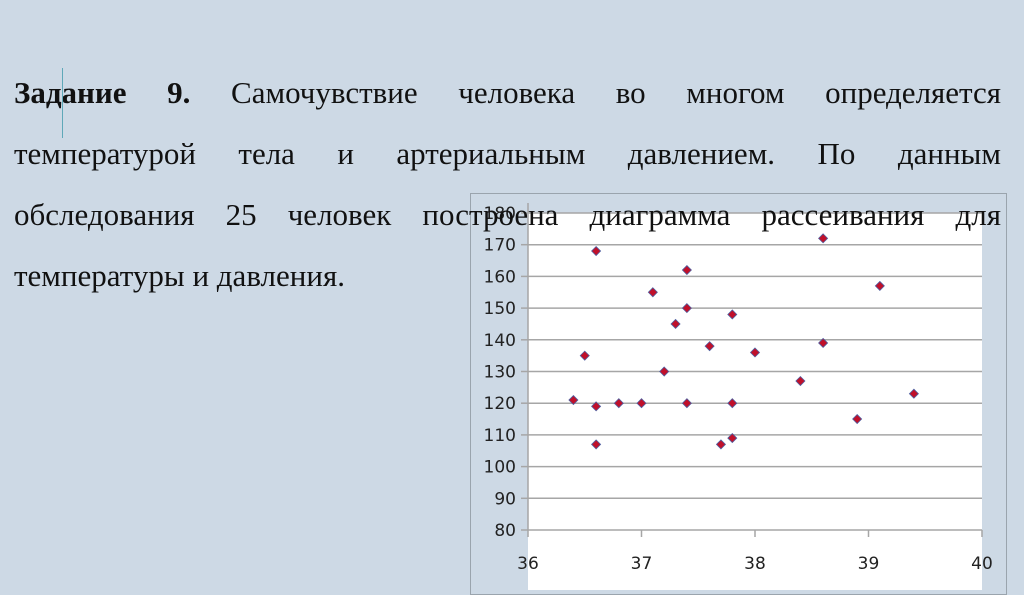  What do you see at coordinates (642, 564) in the screenshot?
I see `x-tick-label: 37` at bounding box center [642, 564].